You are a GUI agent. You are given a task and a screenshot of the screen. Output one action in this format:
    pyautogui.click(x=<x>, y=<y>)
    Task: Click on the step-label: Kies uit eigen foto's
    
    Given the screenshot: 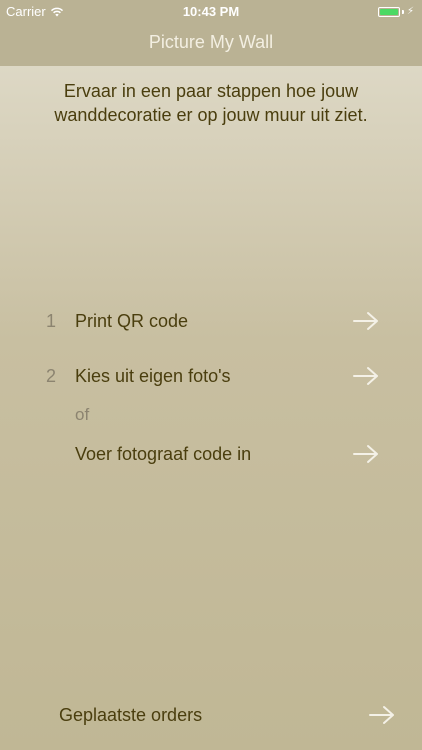 What is the action you would take?
    pyautogui.click(x=153, y=375)
    